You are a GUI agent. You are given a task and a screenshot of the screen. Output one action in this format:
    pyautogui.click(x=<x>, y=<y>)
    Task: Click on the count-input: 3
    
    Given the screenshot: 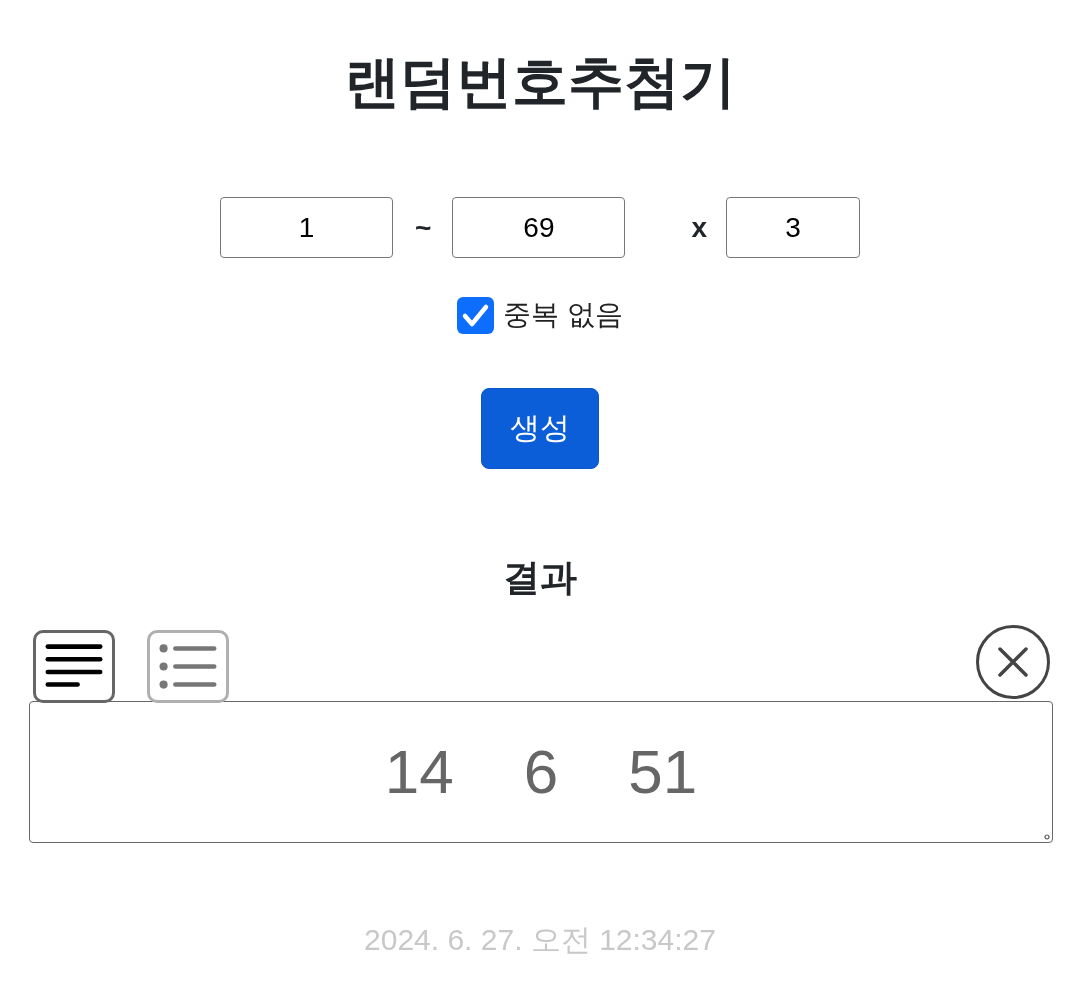 What is the action you would take?
    pyautogui.click(x=792, y=227)
    